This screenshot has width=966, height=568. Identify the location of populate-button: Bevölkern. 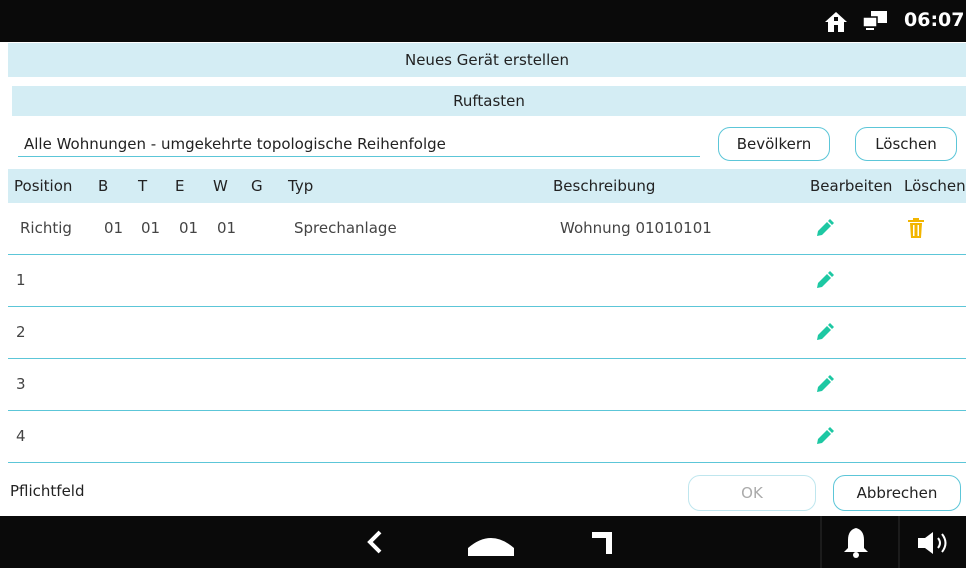
(774, 144).